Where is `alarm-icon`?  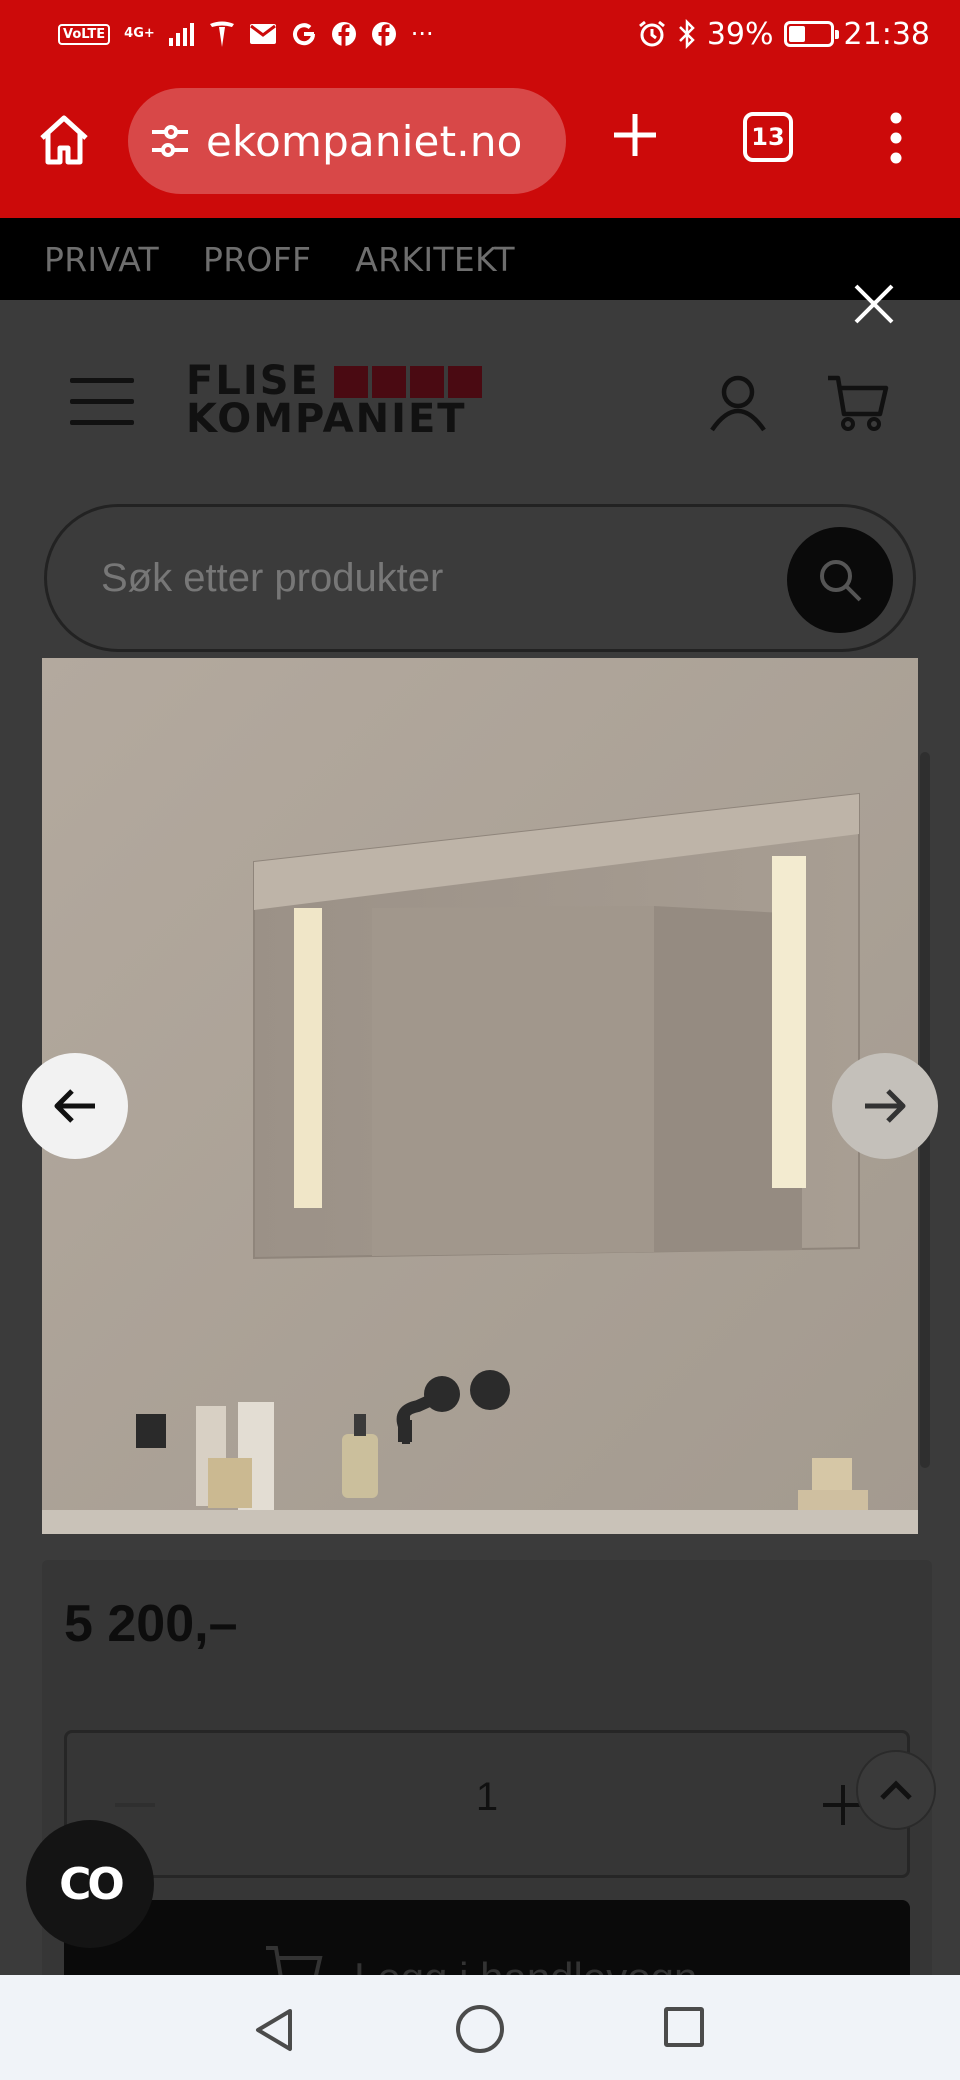
alarm-icon is located at coordinates (651, 33).